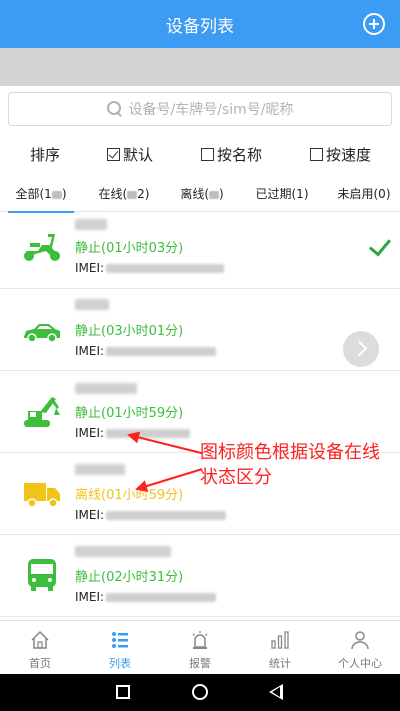 The image size is (400, 711). I want to click on sort-option-default: 默认, so click(130, 154).